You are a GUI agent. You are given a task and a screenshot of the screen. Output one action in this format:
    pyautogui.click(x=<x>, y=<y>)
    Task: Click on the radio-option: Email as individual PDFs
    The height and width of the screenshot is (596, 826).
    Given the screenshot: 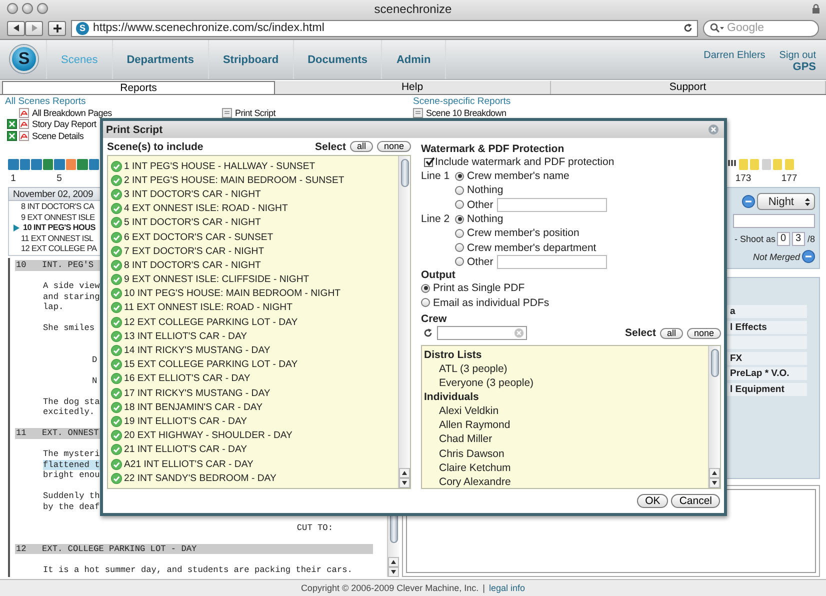 What is the action you would take?
    pyautogui.click(x=571, y=302)
    